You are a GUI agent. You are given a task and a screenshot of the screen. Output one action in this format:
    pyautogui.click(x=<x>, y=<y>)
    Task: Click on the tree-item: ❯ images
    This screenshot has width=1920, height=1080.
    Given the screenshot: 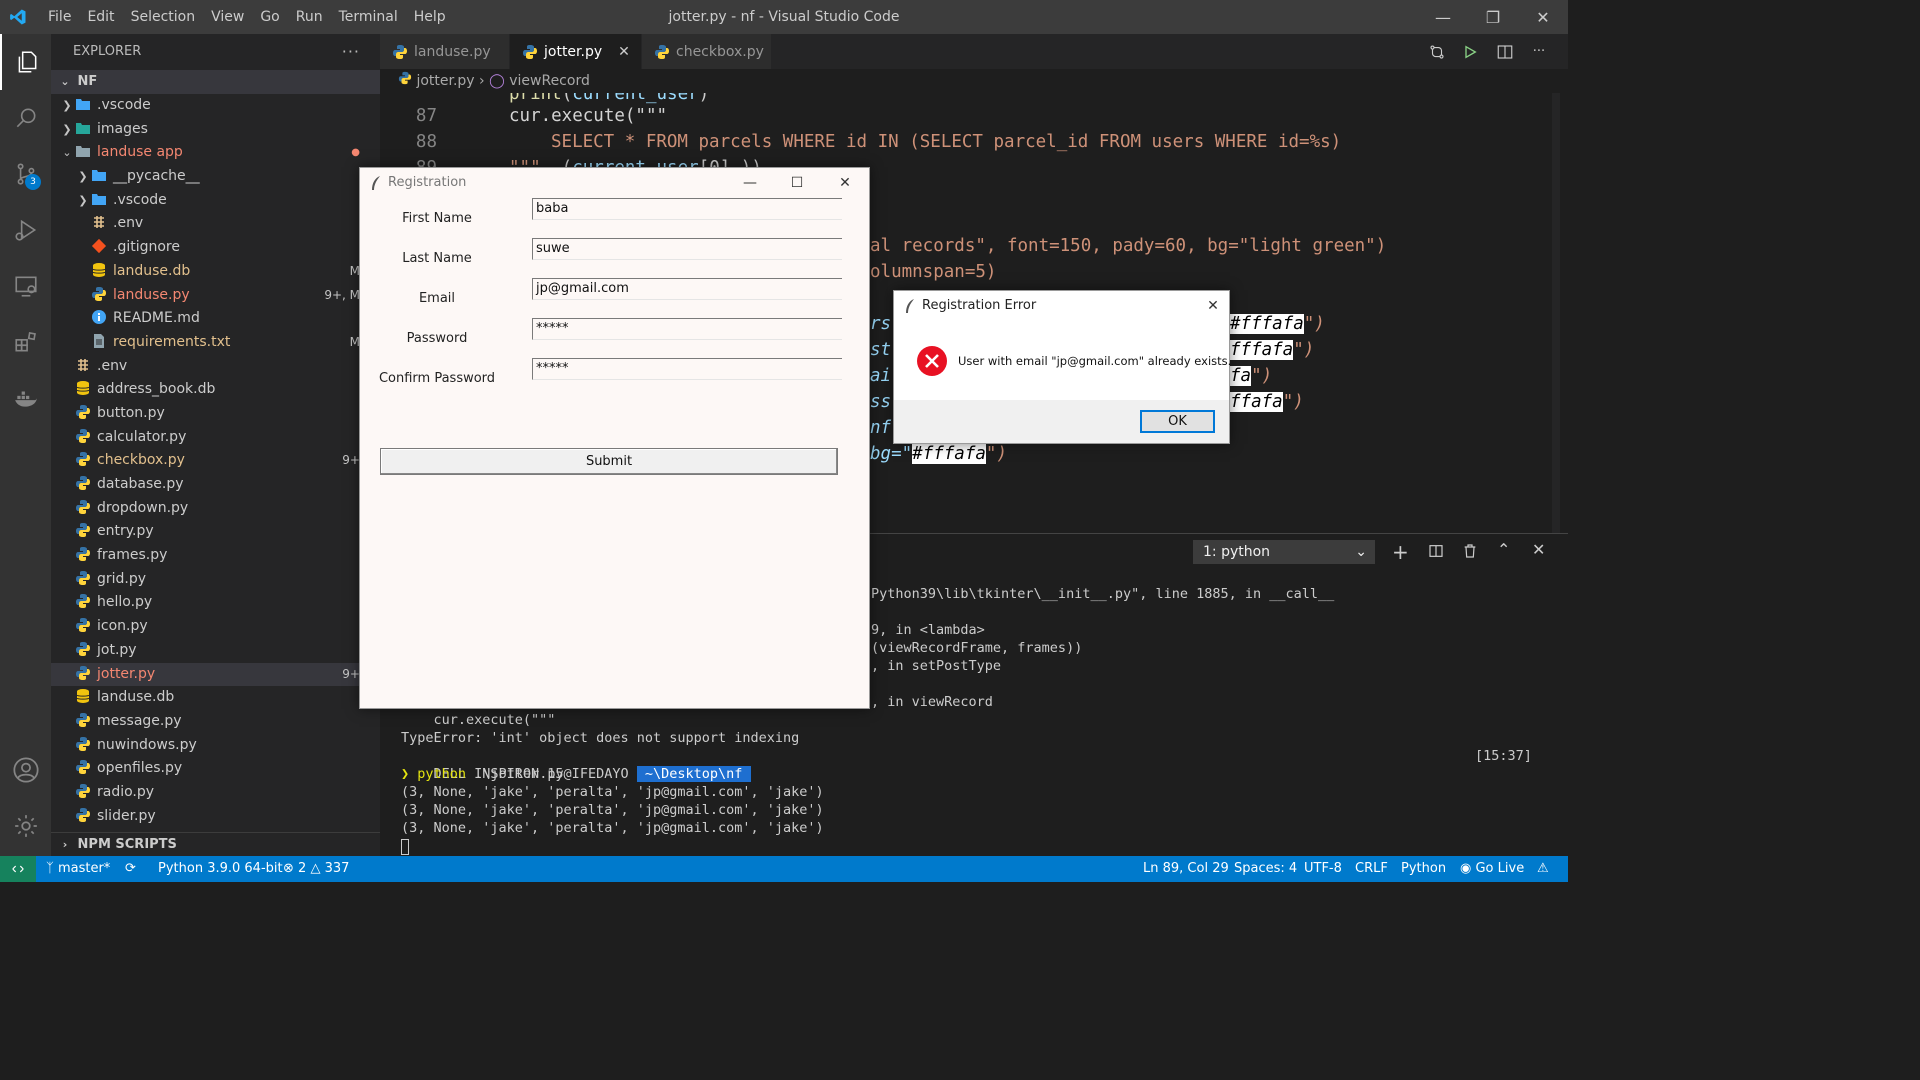 What is the action you would take?
    pyautogui.click(x=215, y=130)
    